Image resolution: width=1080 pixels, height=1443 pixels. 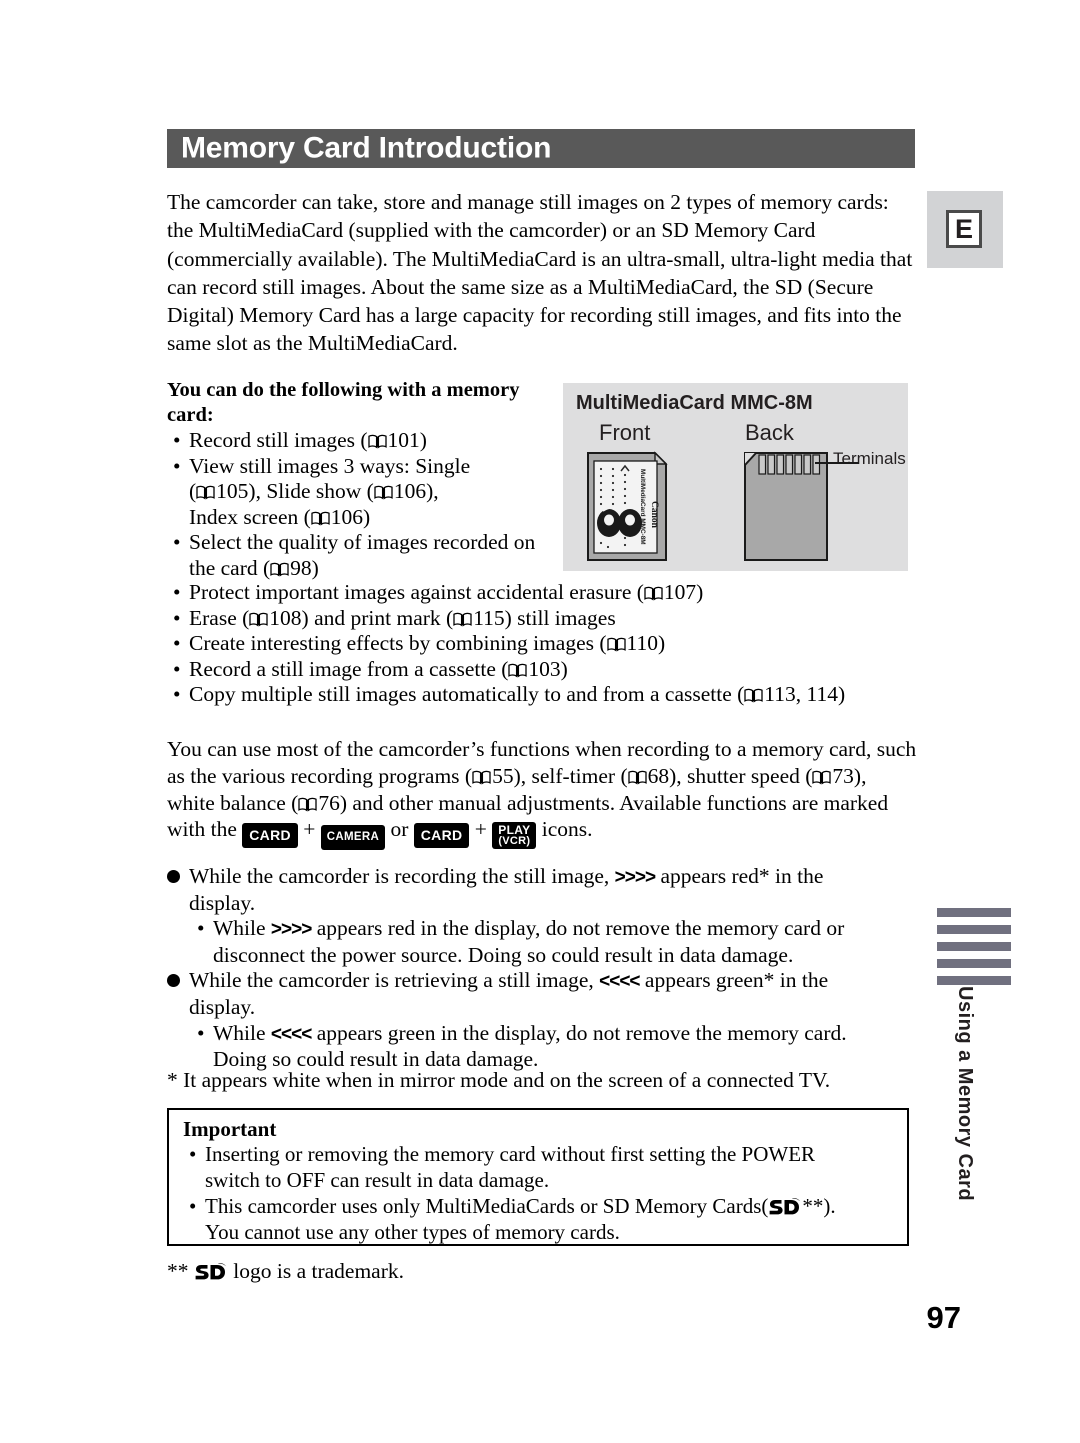 I want to click on important-title: Important, so click(x=230, y=1129).